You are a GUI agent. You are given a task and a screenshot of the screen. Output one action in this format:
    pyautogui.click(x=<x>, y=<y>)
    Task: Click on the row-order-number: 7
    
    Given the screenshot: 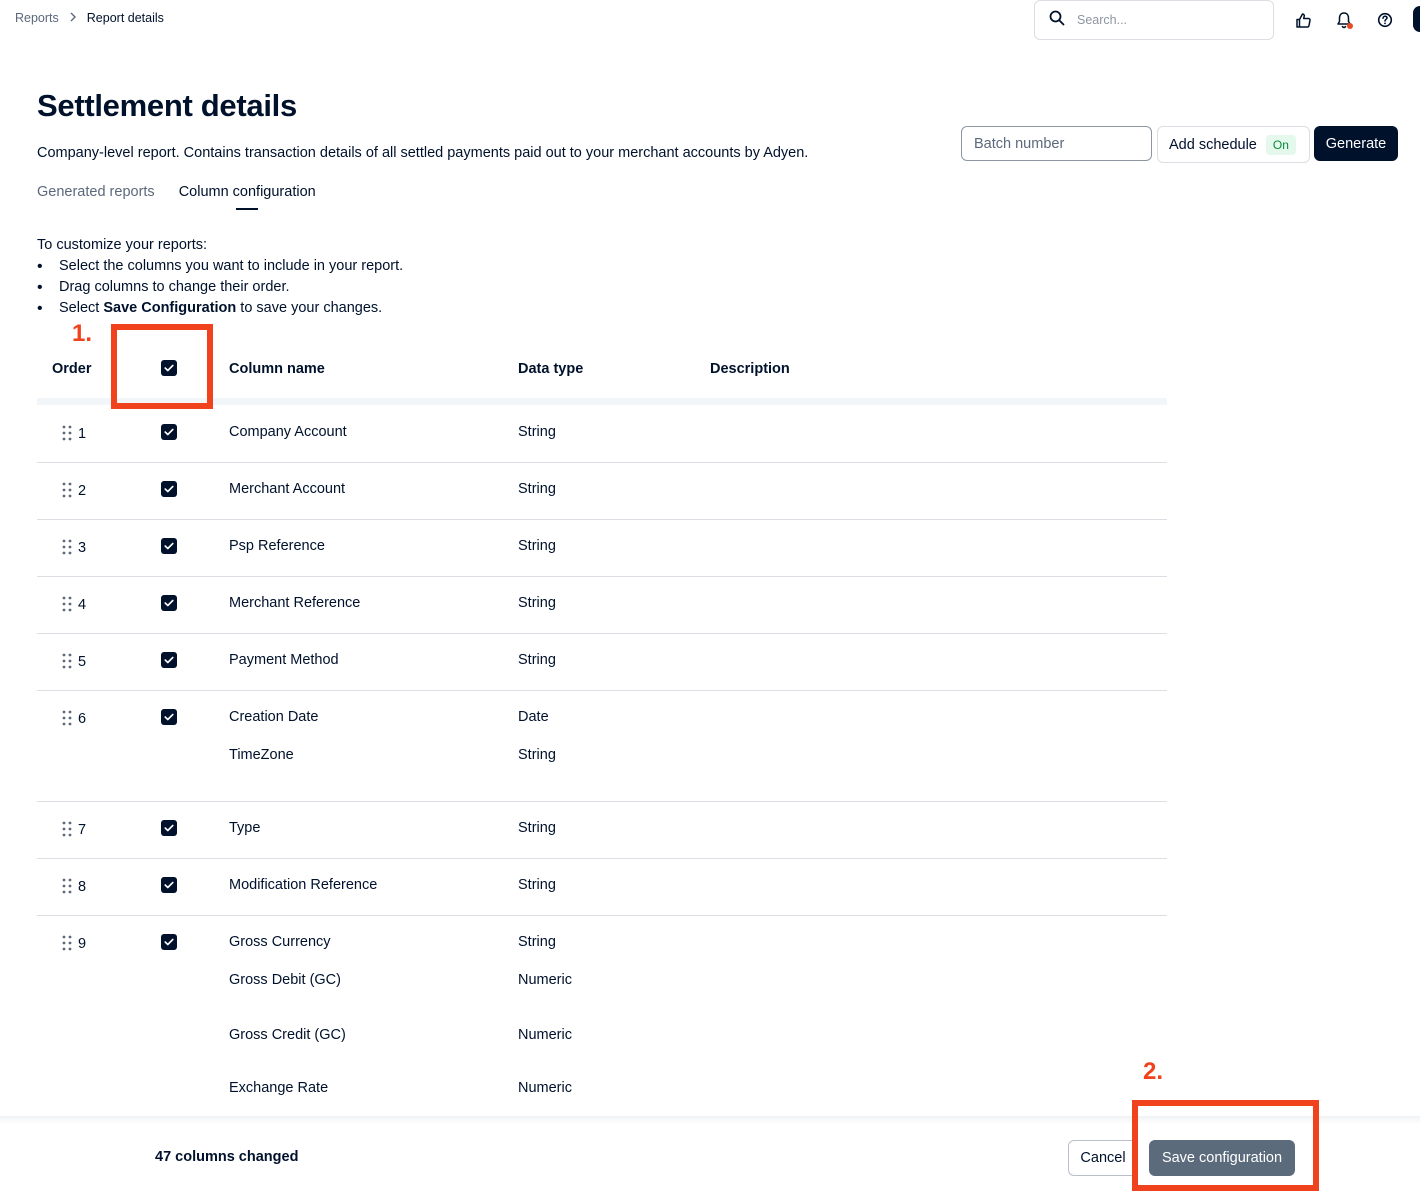 What is the action you would take?
    pyautogui.click(x=82, y=830)
    